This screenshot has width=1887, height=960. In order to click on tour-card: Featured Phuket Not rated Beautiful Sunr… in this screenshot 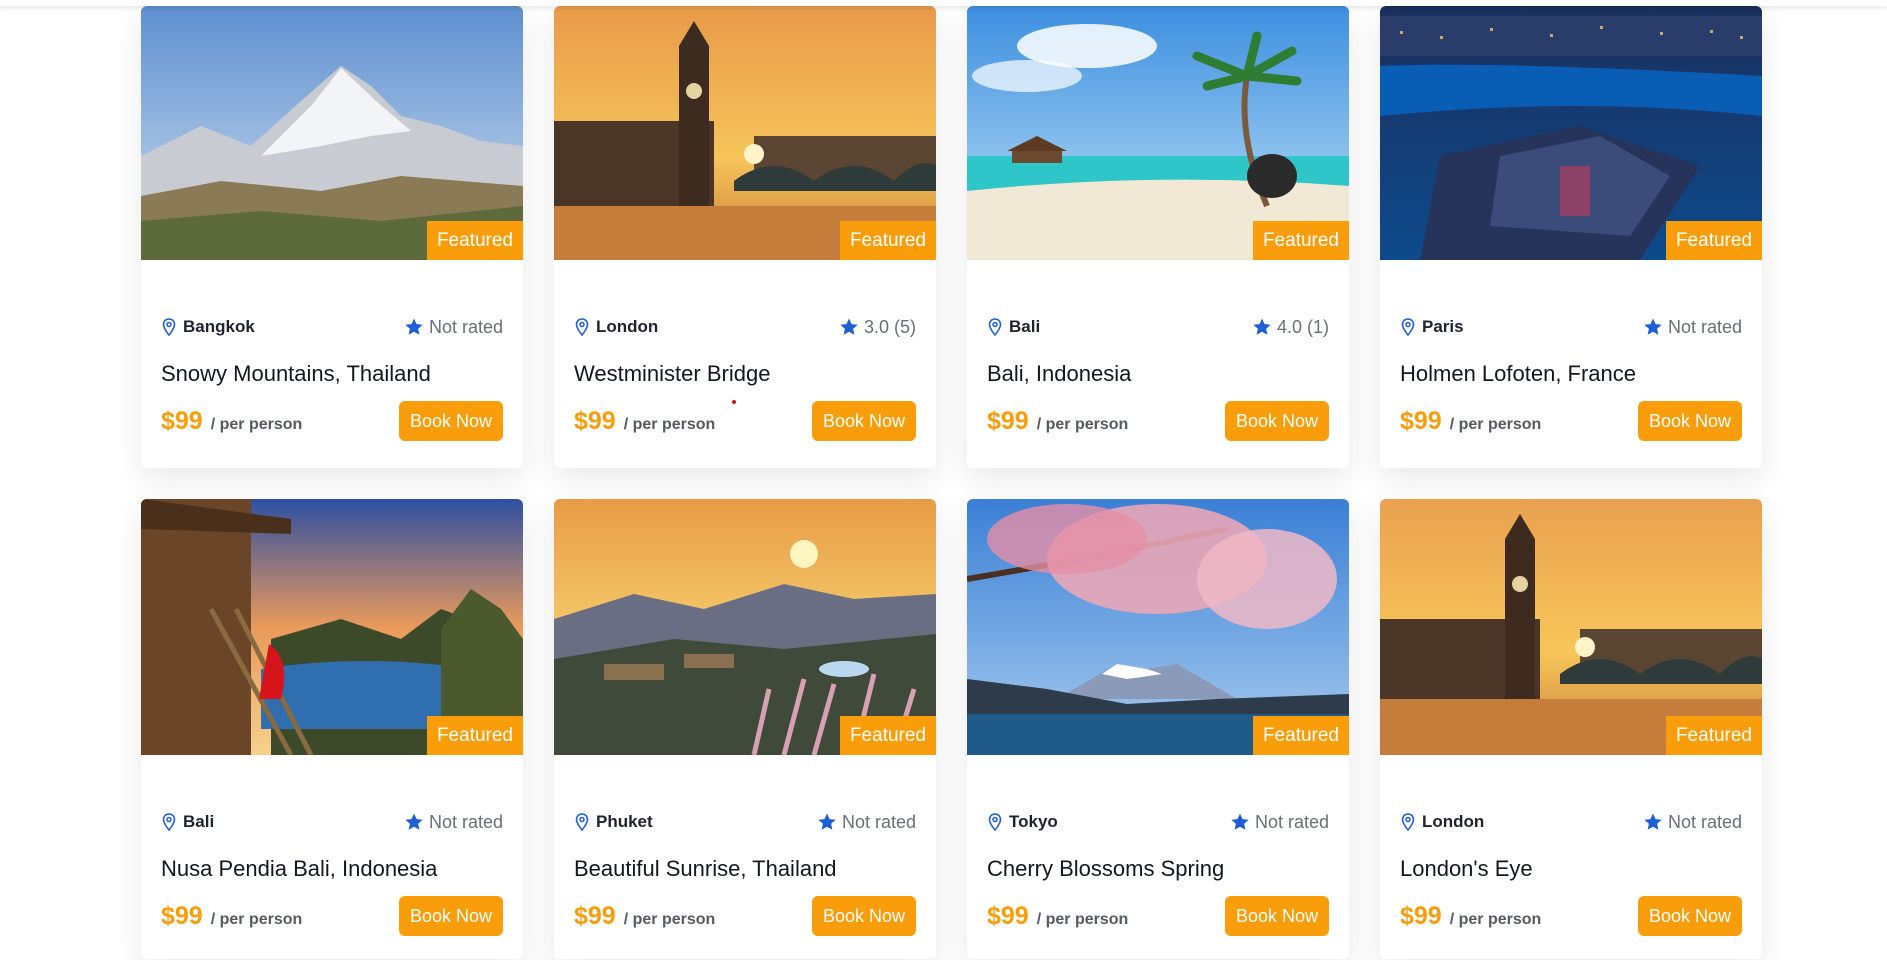, I will do `click(745, 729)`.